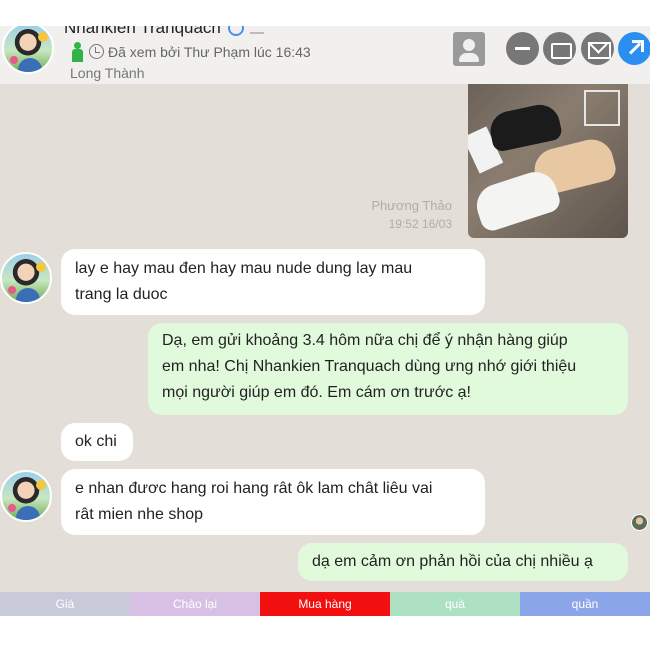  I want to click on seen-avatar, so click(639, 522).